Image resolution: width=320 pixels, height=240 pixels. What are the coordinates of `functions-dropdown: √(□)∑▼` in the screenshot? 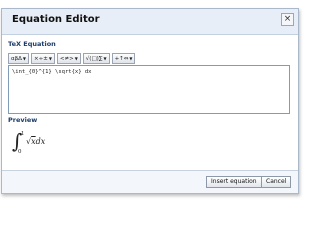 It's located at (96, 58).